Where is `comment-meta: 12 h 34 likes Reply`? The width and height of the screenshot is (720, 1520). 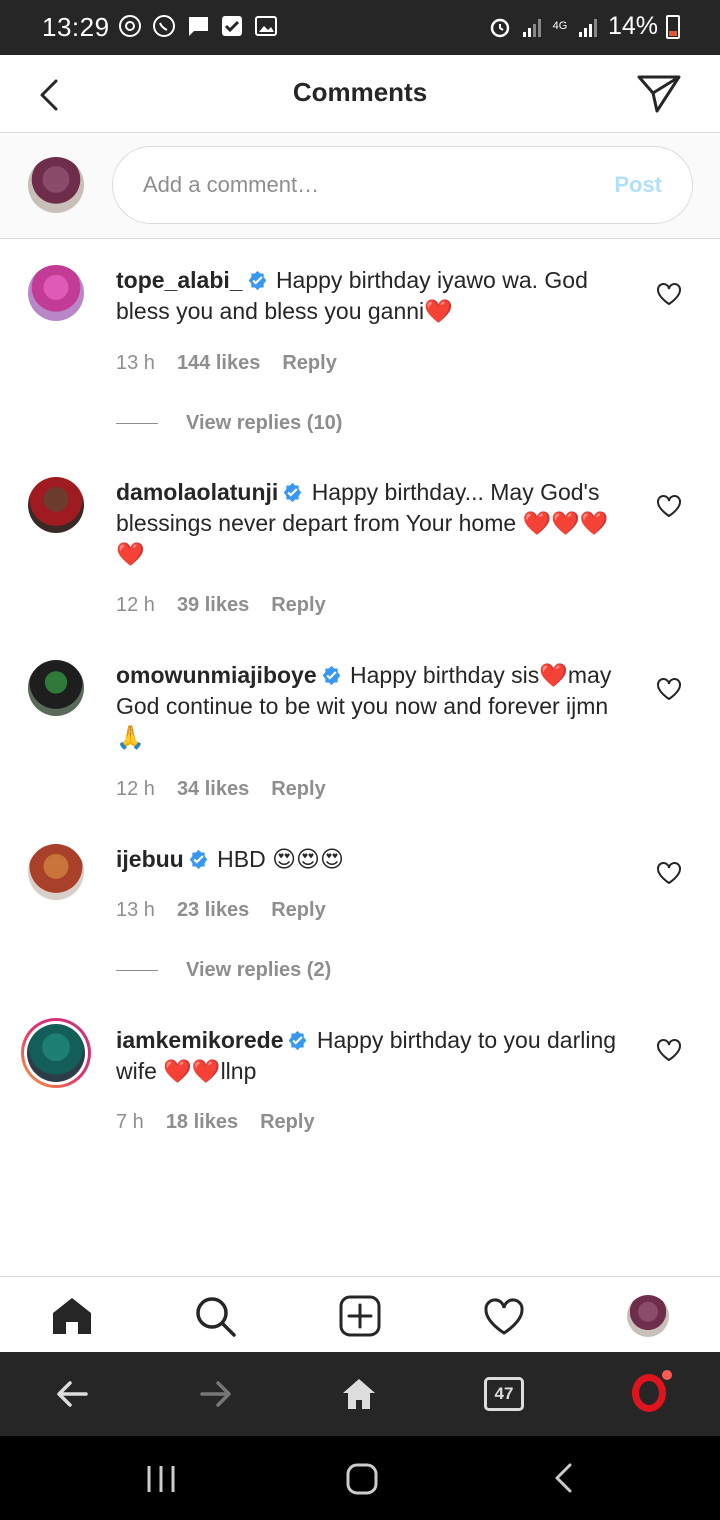 comment-meta: 12 h 34 likes Reply is located at coordinates (221, 789).